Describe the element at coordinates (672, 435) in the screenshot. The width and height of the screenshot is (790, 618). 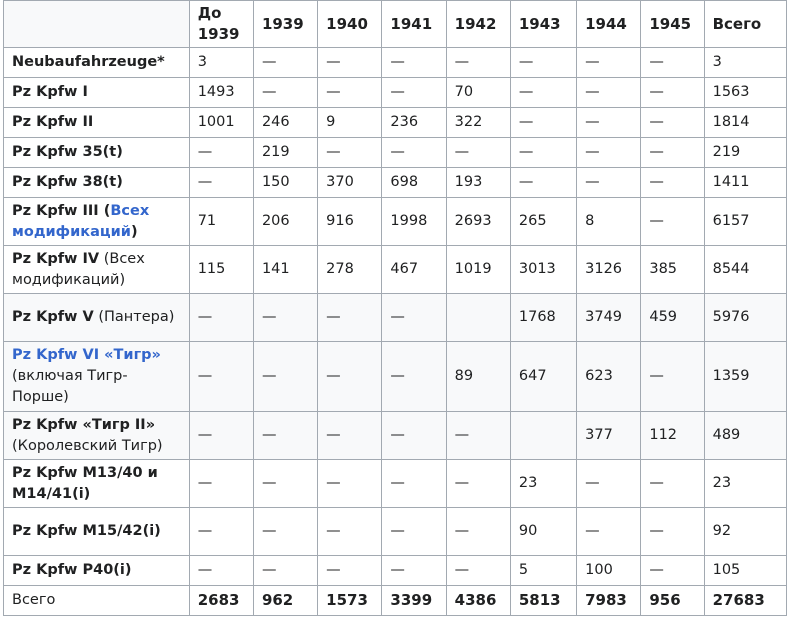
I see `cell: 112` at that location.